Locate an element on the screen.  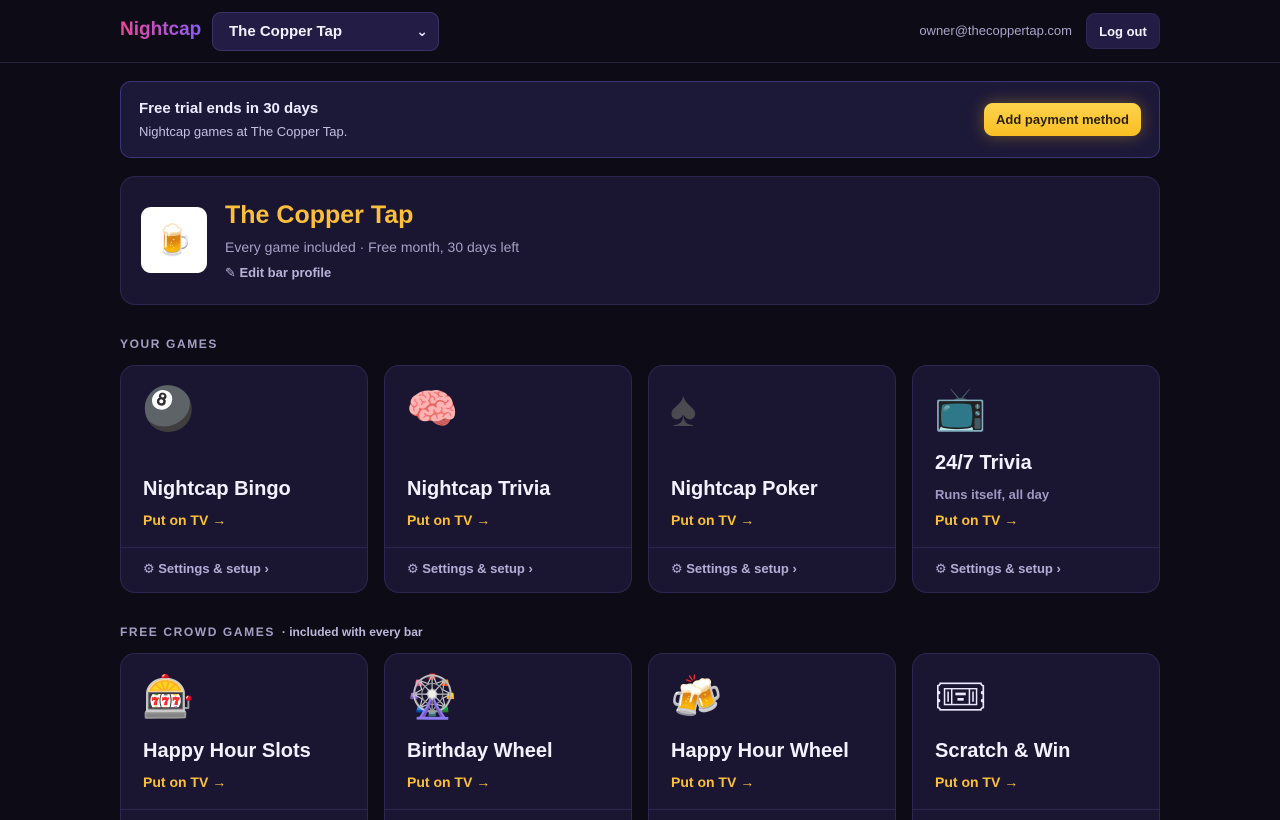
crowd-card-scratch-win: 🎟 Scratch & Win Put on TV → is located at coordinates (1036, 736).